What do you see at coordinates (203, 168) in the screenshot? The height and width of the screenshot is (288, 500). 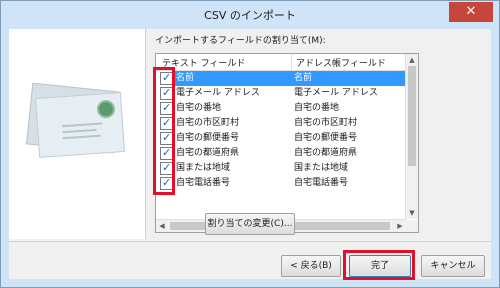 I see `text-field-cell: 国または地域` at bounding box center [203, 168].